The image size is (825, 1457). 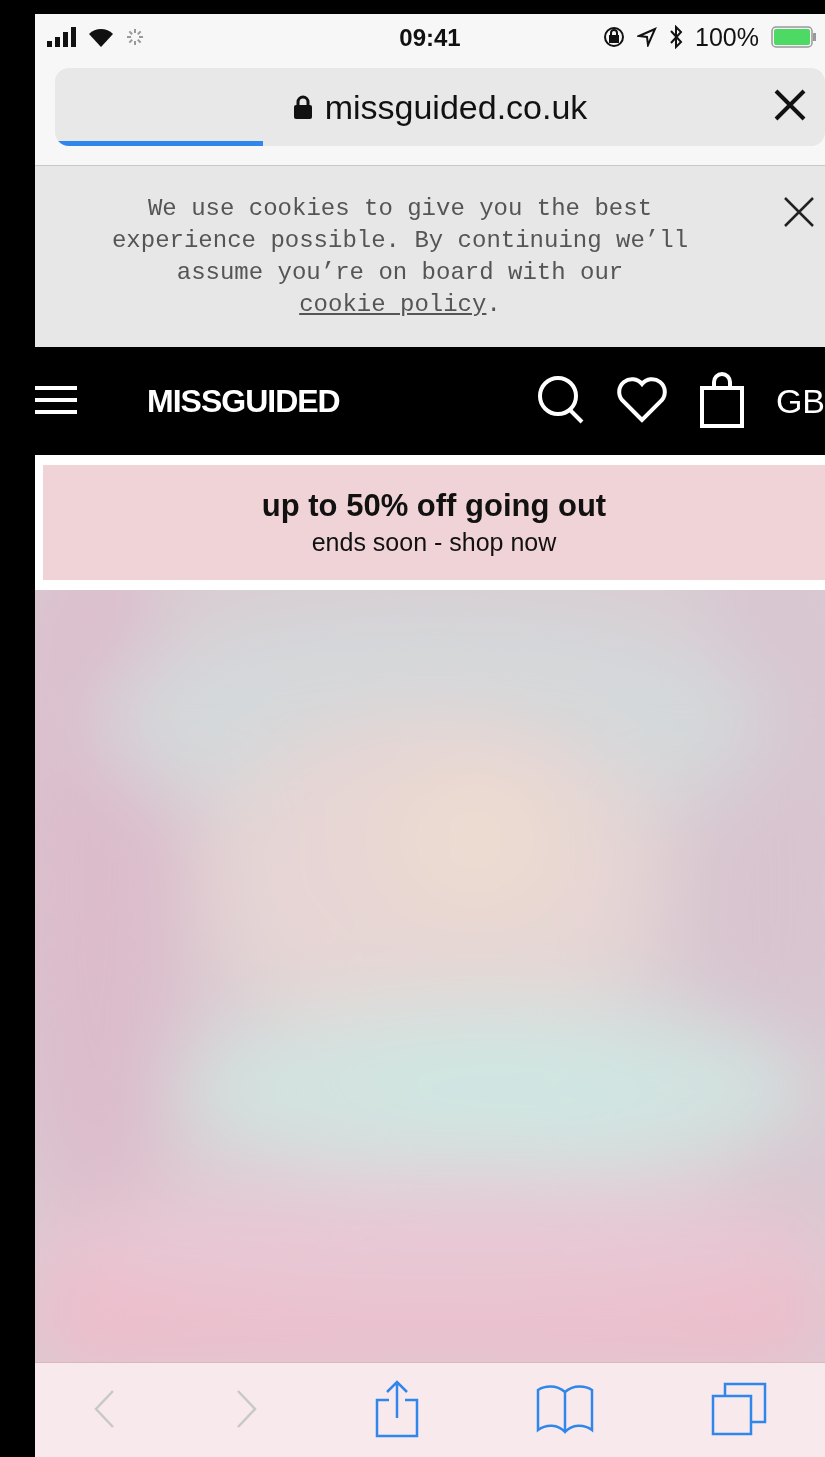 What do you see at coordinates (400, 256) in the screenshot?
I see `cookie-message: We use cookies to give you the best experience possible. By continuing we’ll assume you’re on board with our cookie policy.` at bounding box center [400, 256].